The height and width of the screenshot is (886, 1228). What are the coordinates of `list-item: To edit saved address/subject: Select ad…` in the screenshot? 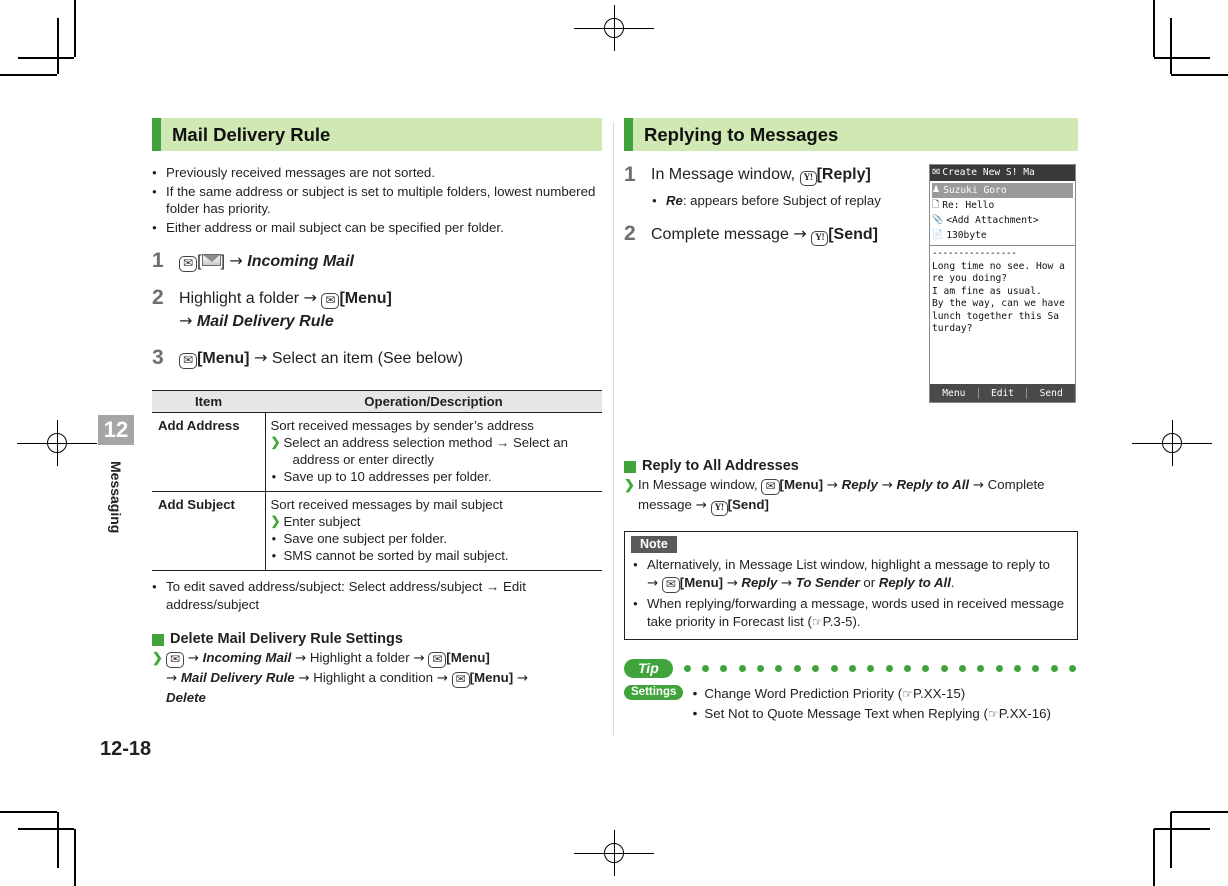 It's located at (377, 595).